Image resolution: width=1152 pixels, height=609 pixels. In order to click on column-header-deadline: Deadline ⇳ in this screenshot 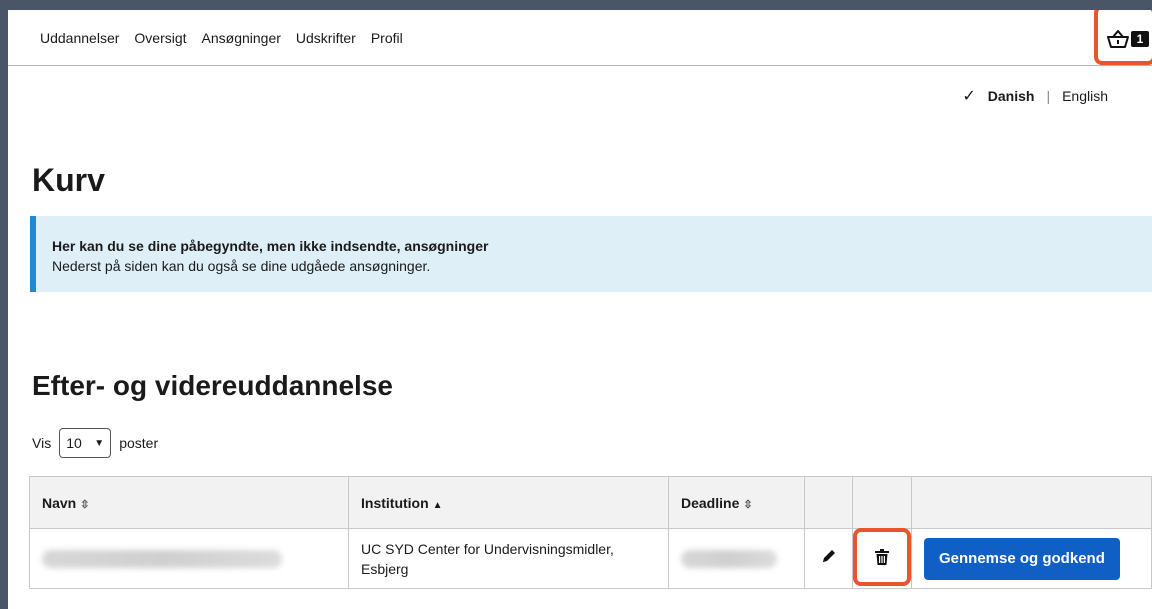, I will do `click(736, 502)`.